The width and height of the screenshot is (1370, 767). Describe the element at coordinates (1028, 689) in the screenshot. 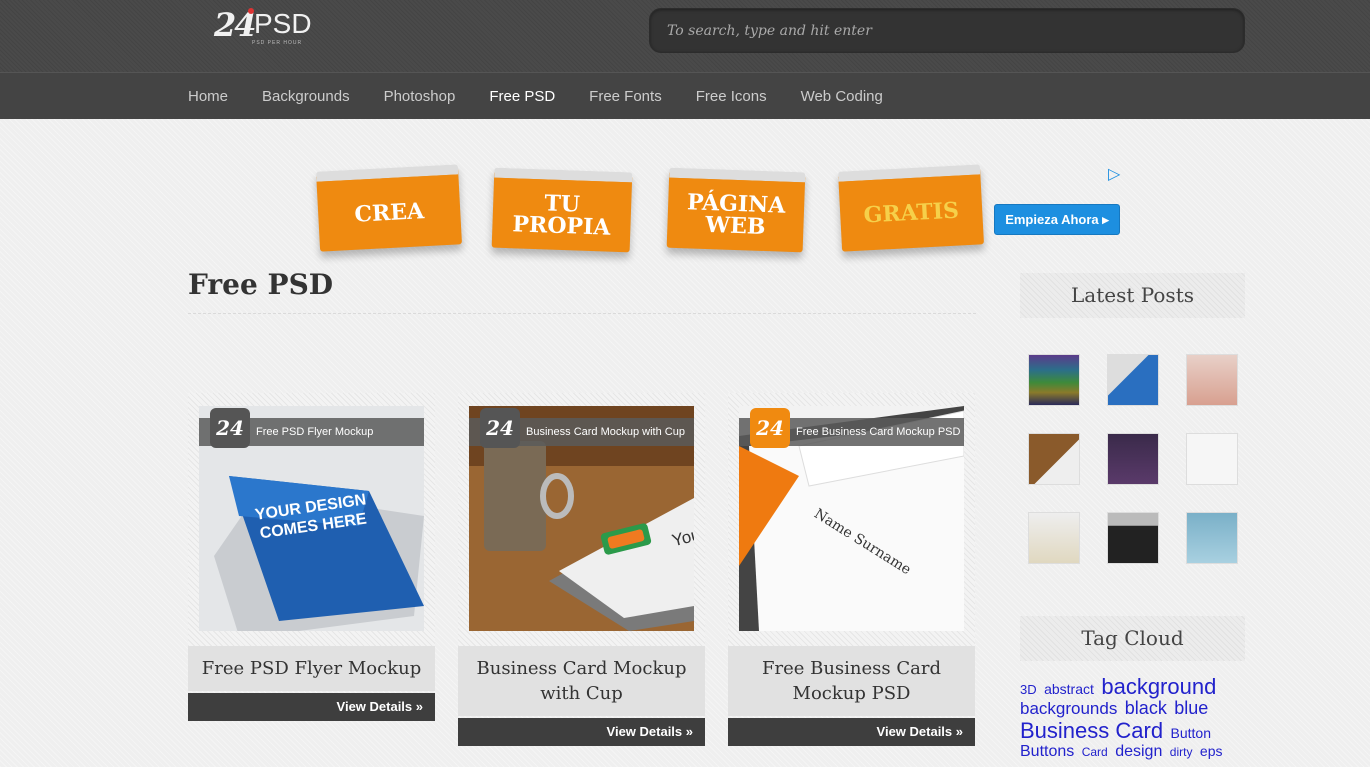

I see `tag-link: 3D` at that location.